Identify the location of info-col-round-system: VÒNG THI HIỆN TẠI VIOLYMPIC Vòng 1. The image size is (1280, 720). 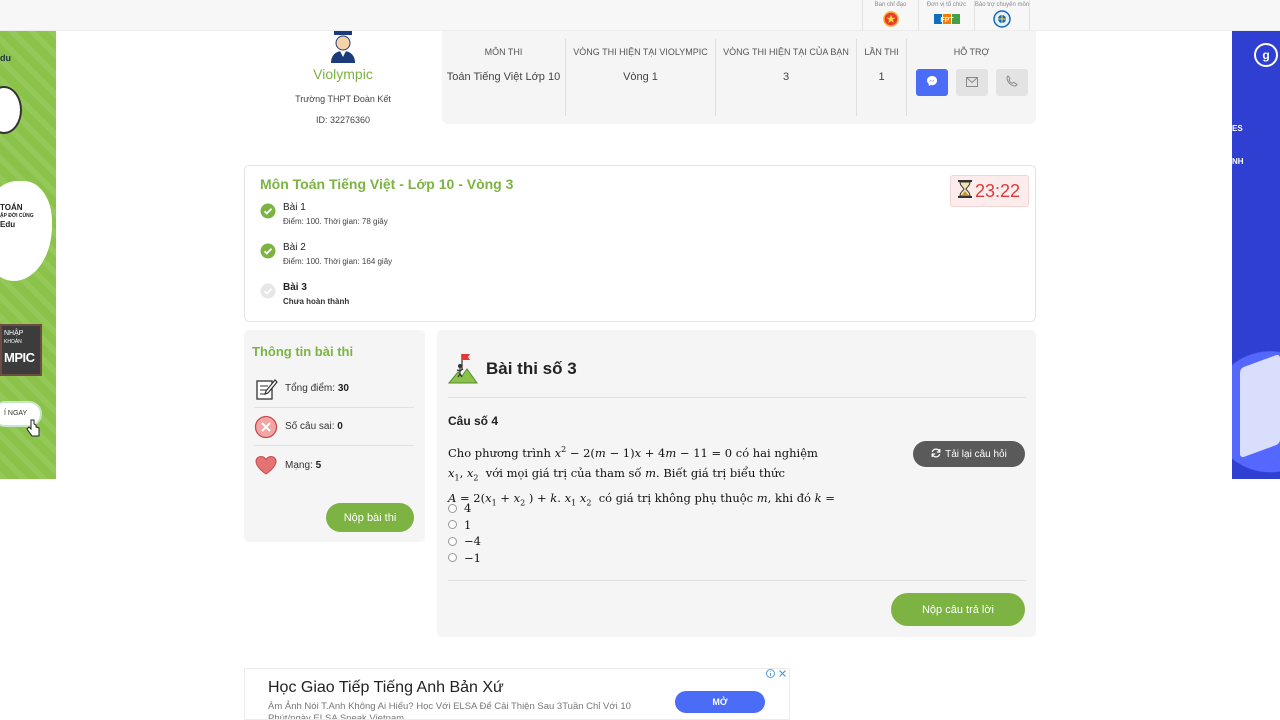
(641, 77).